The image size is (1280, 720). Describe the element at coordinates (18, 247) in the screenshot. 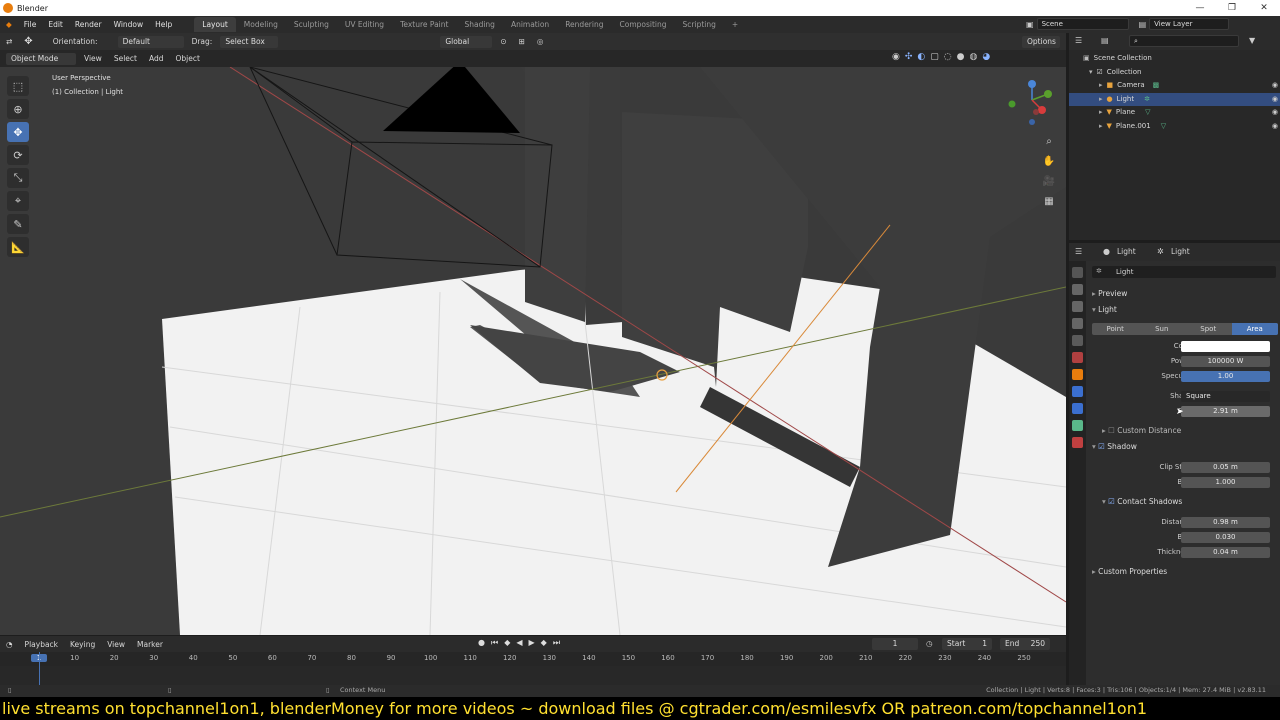

I see `measure-tool-icon: 📐` at that location.